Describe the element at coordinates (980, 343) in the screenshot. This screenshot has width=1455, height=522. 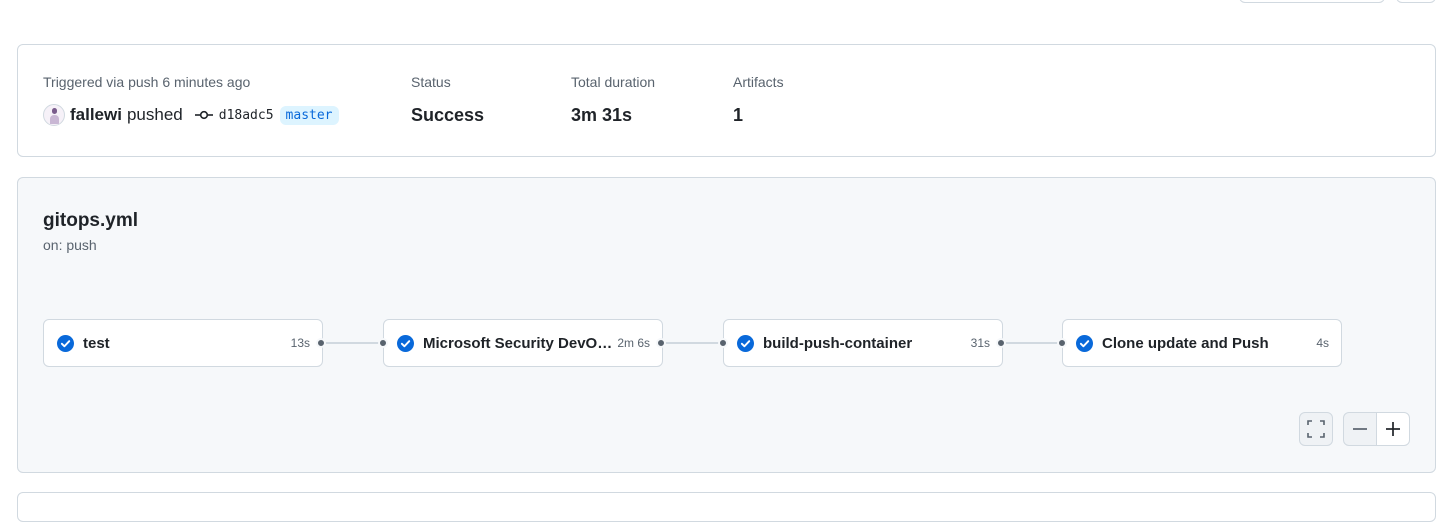
I see `job-duration: 31s` at that location.